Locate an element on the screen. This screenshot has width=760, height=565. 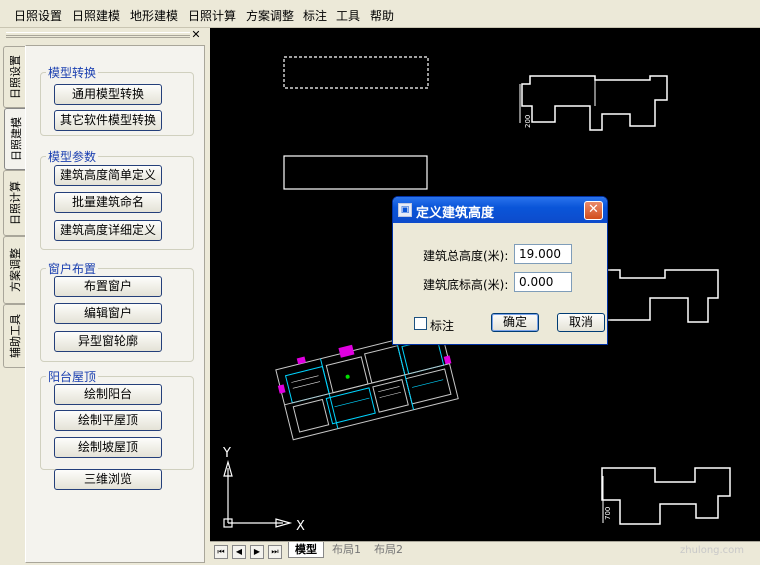
tab-sunlight-modeling: 日照建模 is located at coordinates (15, 139).